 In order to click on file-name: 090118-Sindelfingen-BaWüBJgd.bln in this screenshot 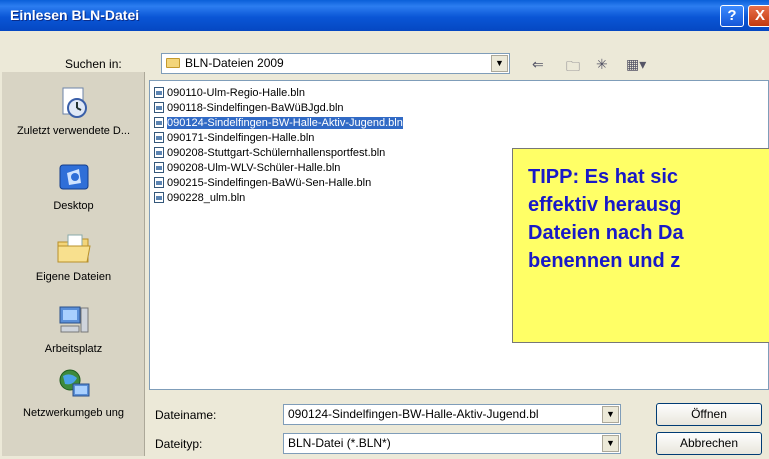, I will do `click(255, 108)`.